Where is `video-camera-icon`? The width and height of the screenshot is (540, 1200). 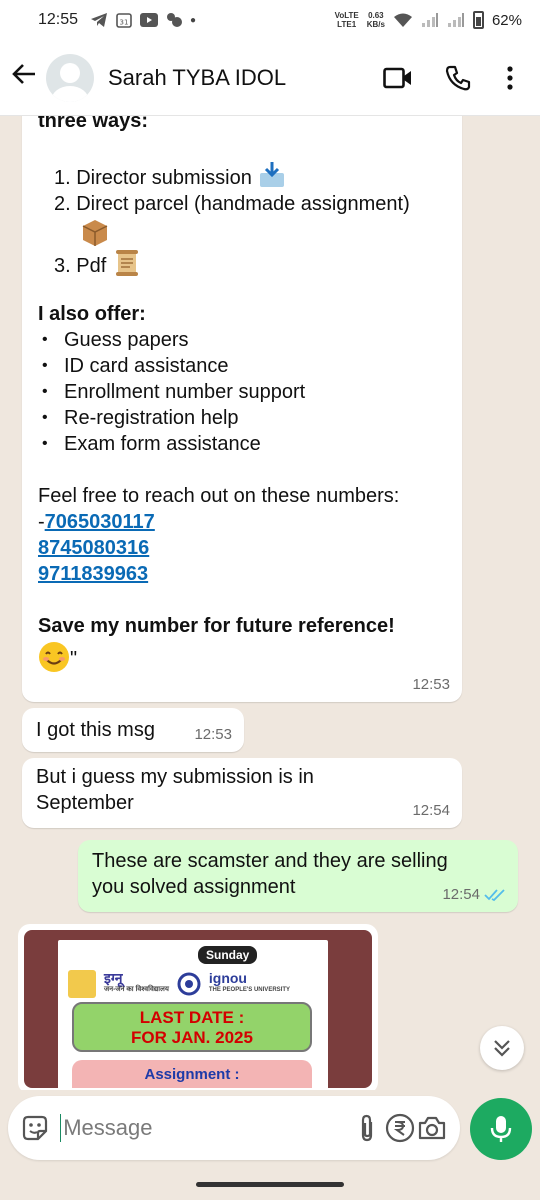
video-camera-icon is located at coordinates (397, 77).